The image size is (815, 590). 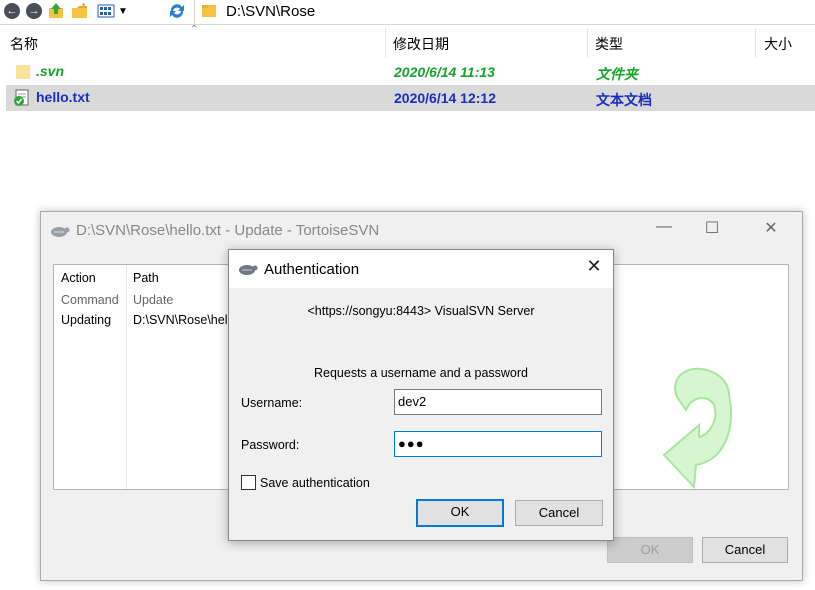 I want to click on auth-prompt: Requests a username and a password, so click(x=420, y=373).